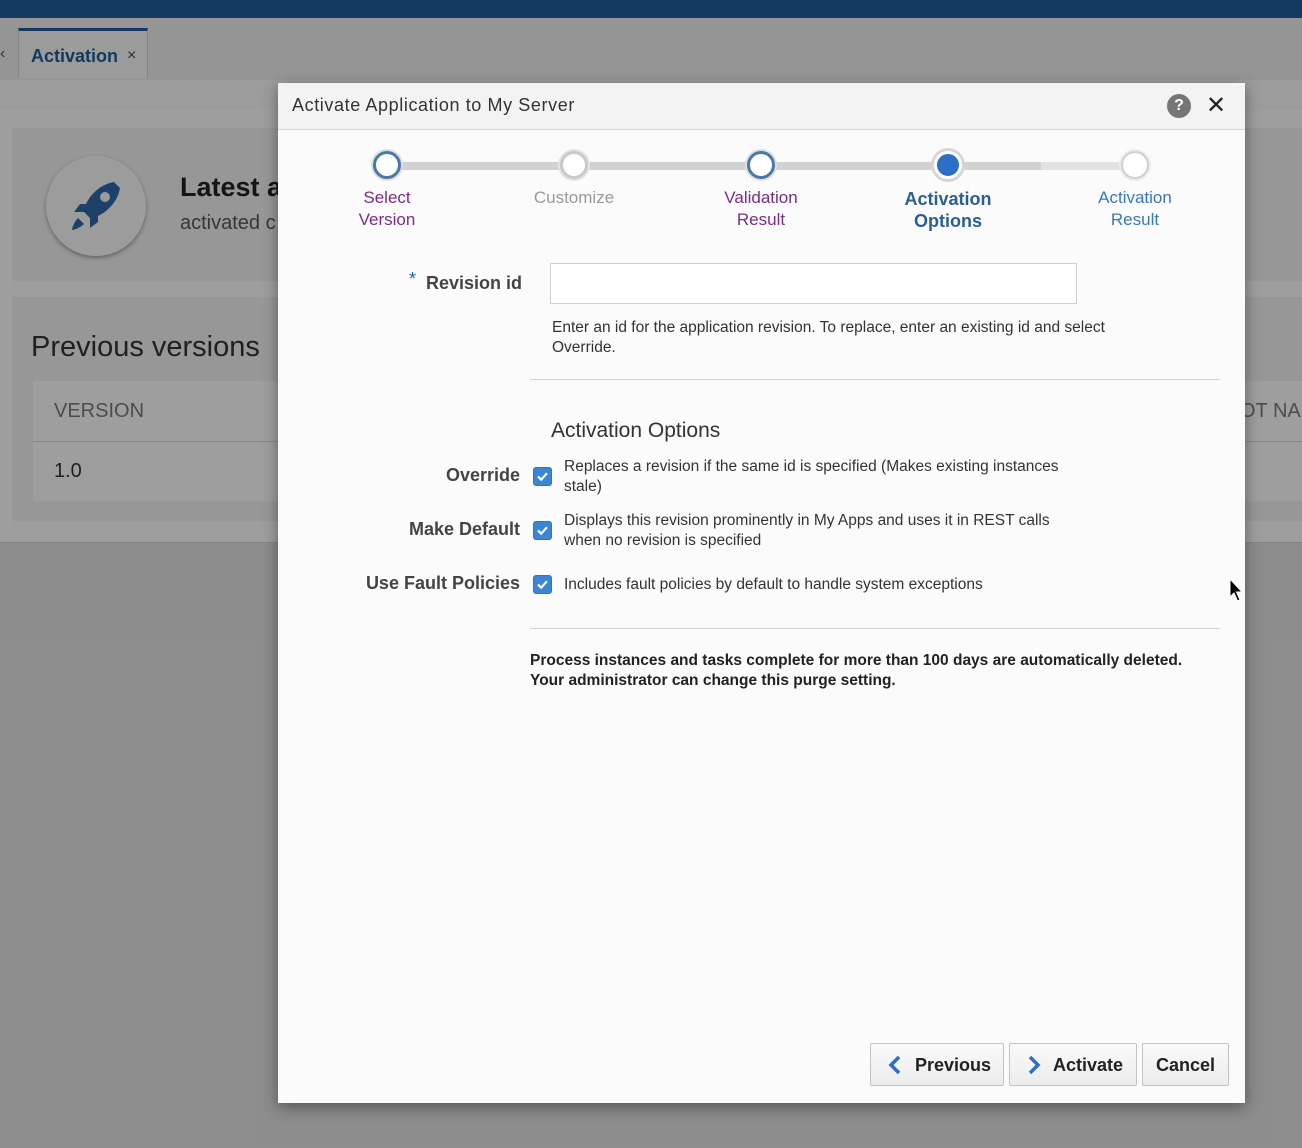  Describe the element at coordinates (1135, 209) in the screenshot. I see `step-activation-result: Activation Result` at that location.